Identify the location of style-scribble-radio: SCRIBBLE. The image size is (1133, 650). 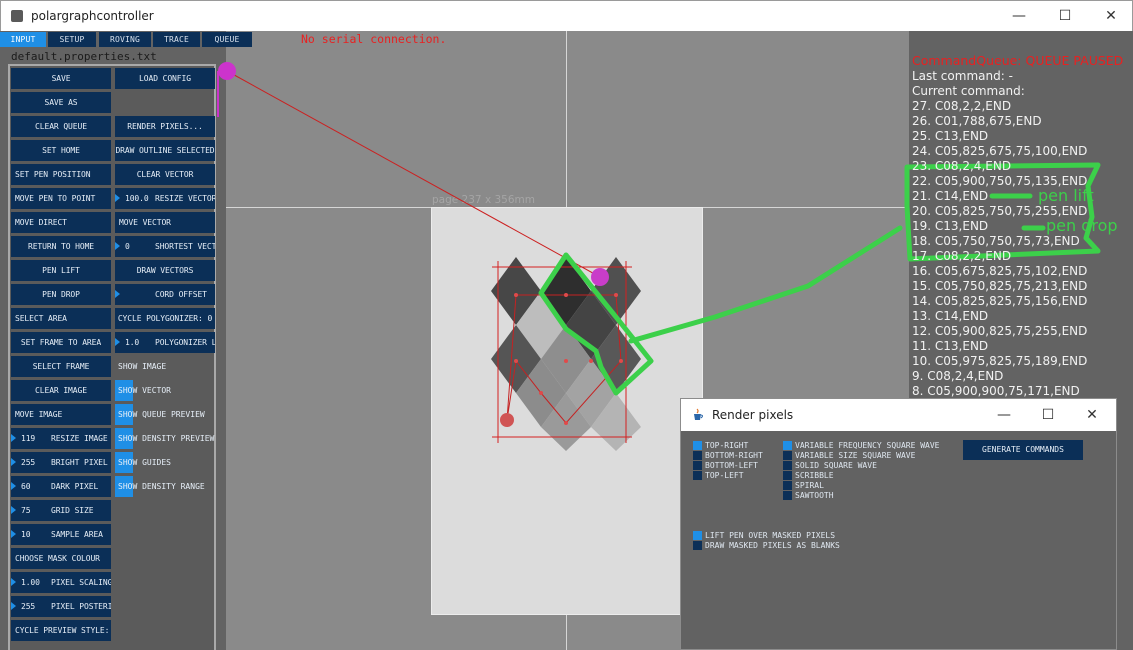
(808, 476).